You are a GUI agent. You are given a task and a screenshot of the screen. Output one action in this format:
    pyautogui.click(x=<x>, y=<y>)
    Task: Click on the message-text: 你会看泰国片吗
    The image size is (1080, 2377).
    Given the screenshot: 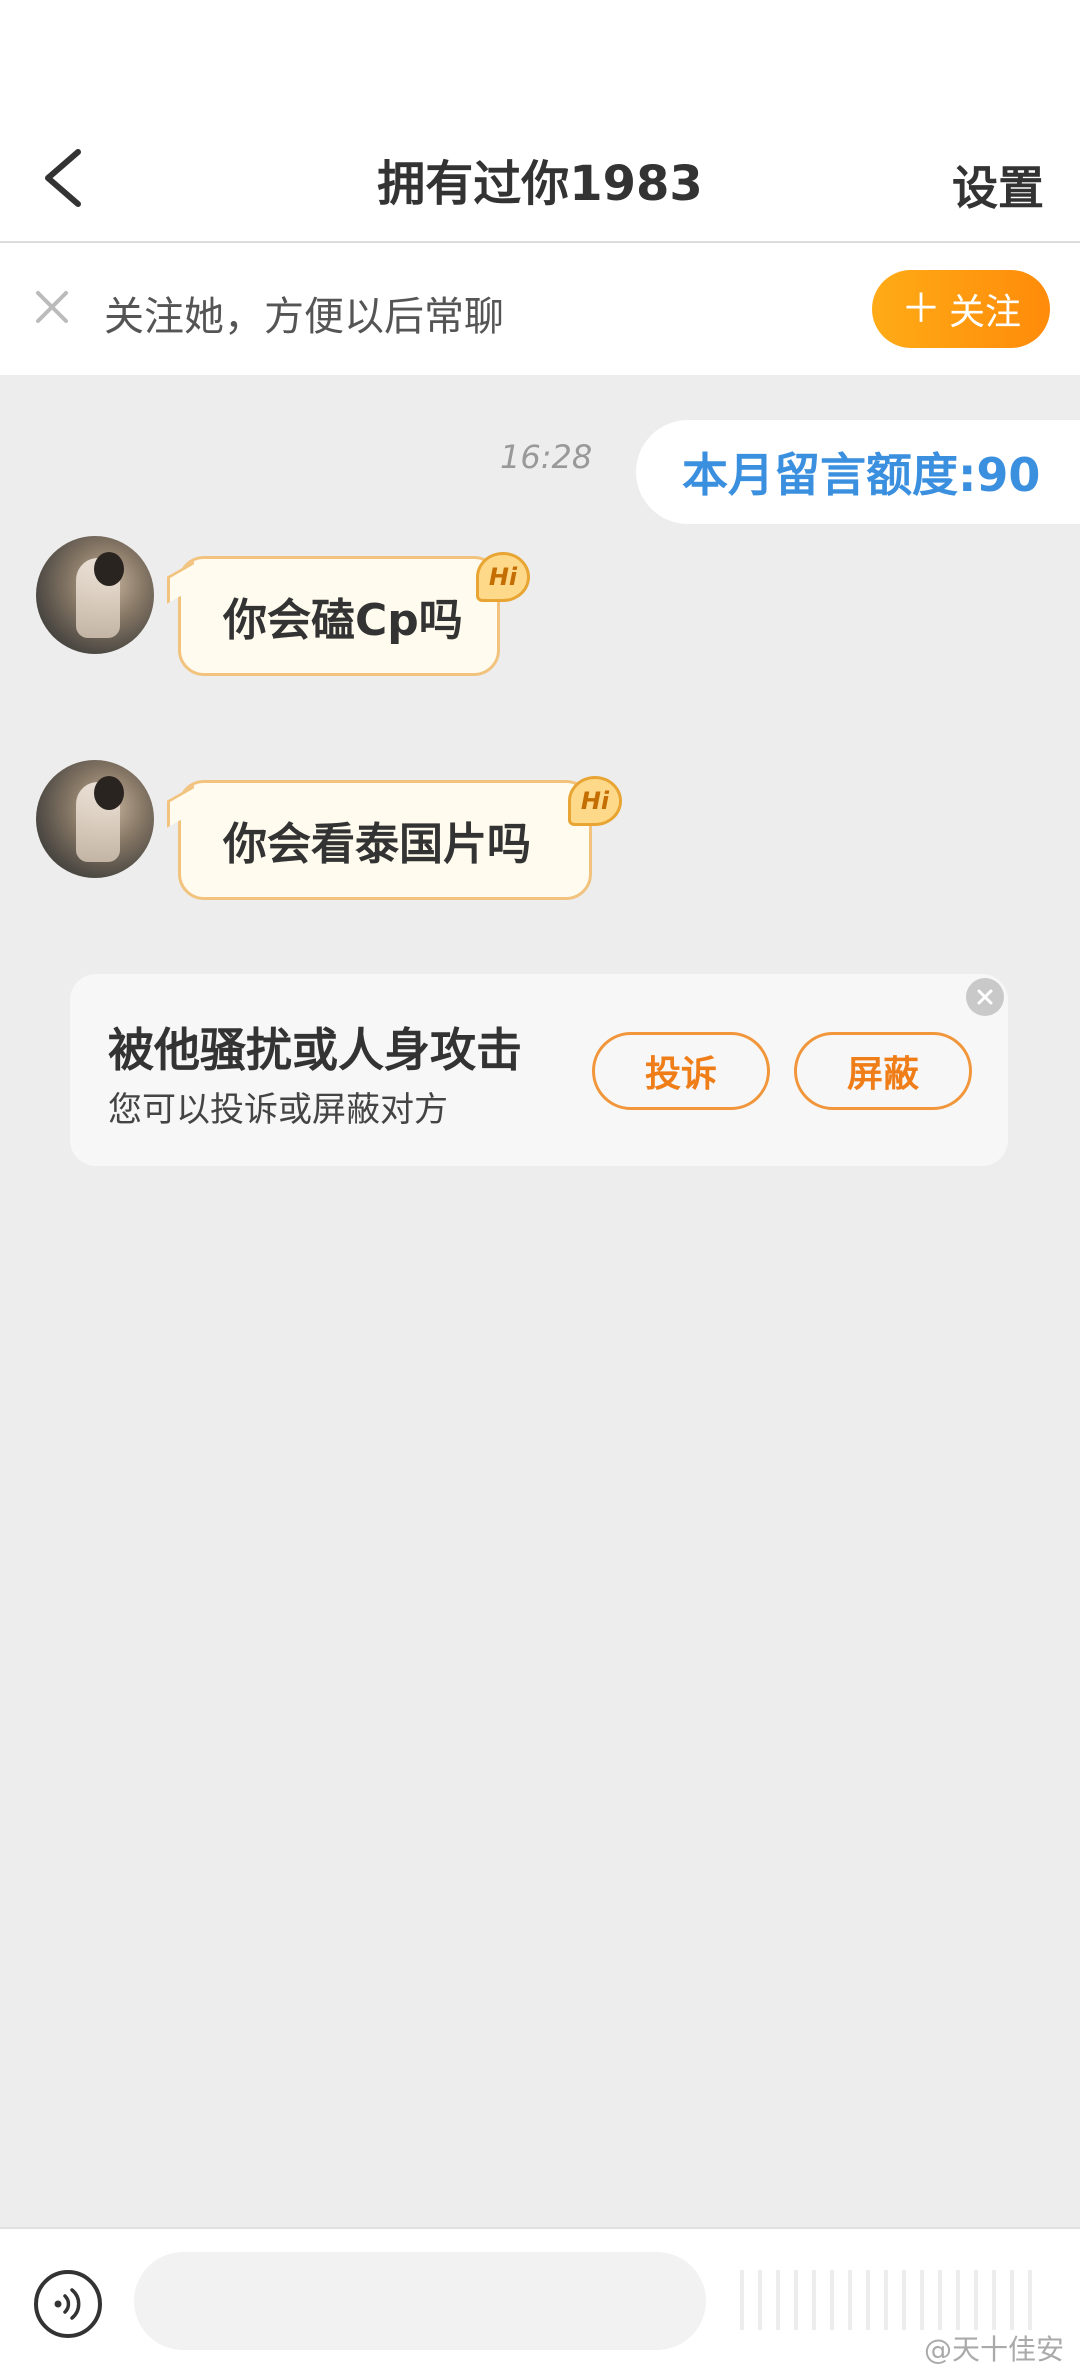 What is the action you would take?
    pyautogui.click(x=377, y=844)
    